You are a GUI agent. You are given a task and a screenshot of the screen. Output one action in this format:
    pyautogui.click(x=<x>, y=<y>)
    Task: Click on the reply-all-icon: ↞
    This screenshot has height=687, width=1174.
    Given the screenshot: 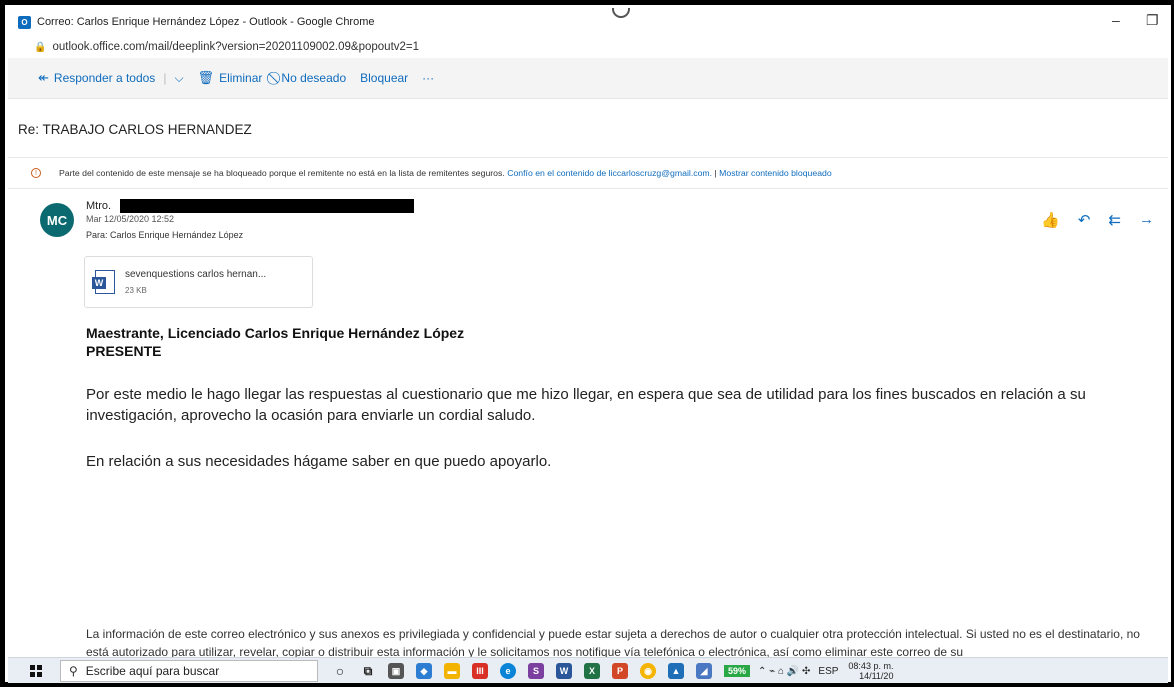 What is the action you would take?
    pyautogui.click(x=43, y=77)
    